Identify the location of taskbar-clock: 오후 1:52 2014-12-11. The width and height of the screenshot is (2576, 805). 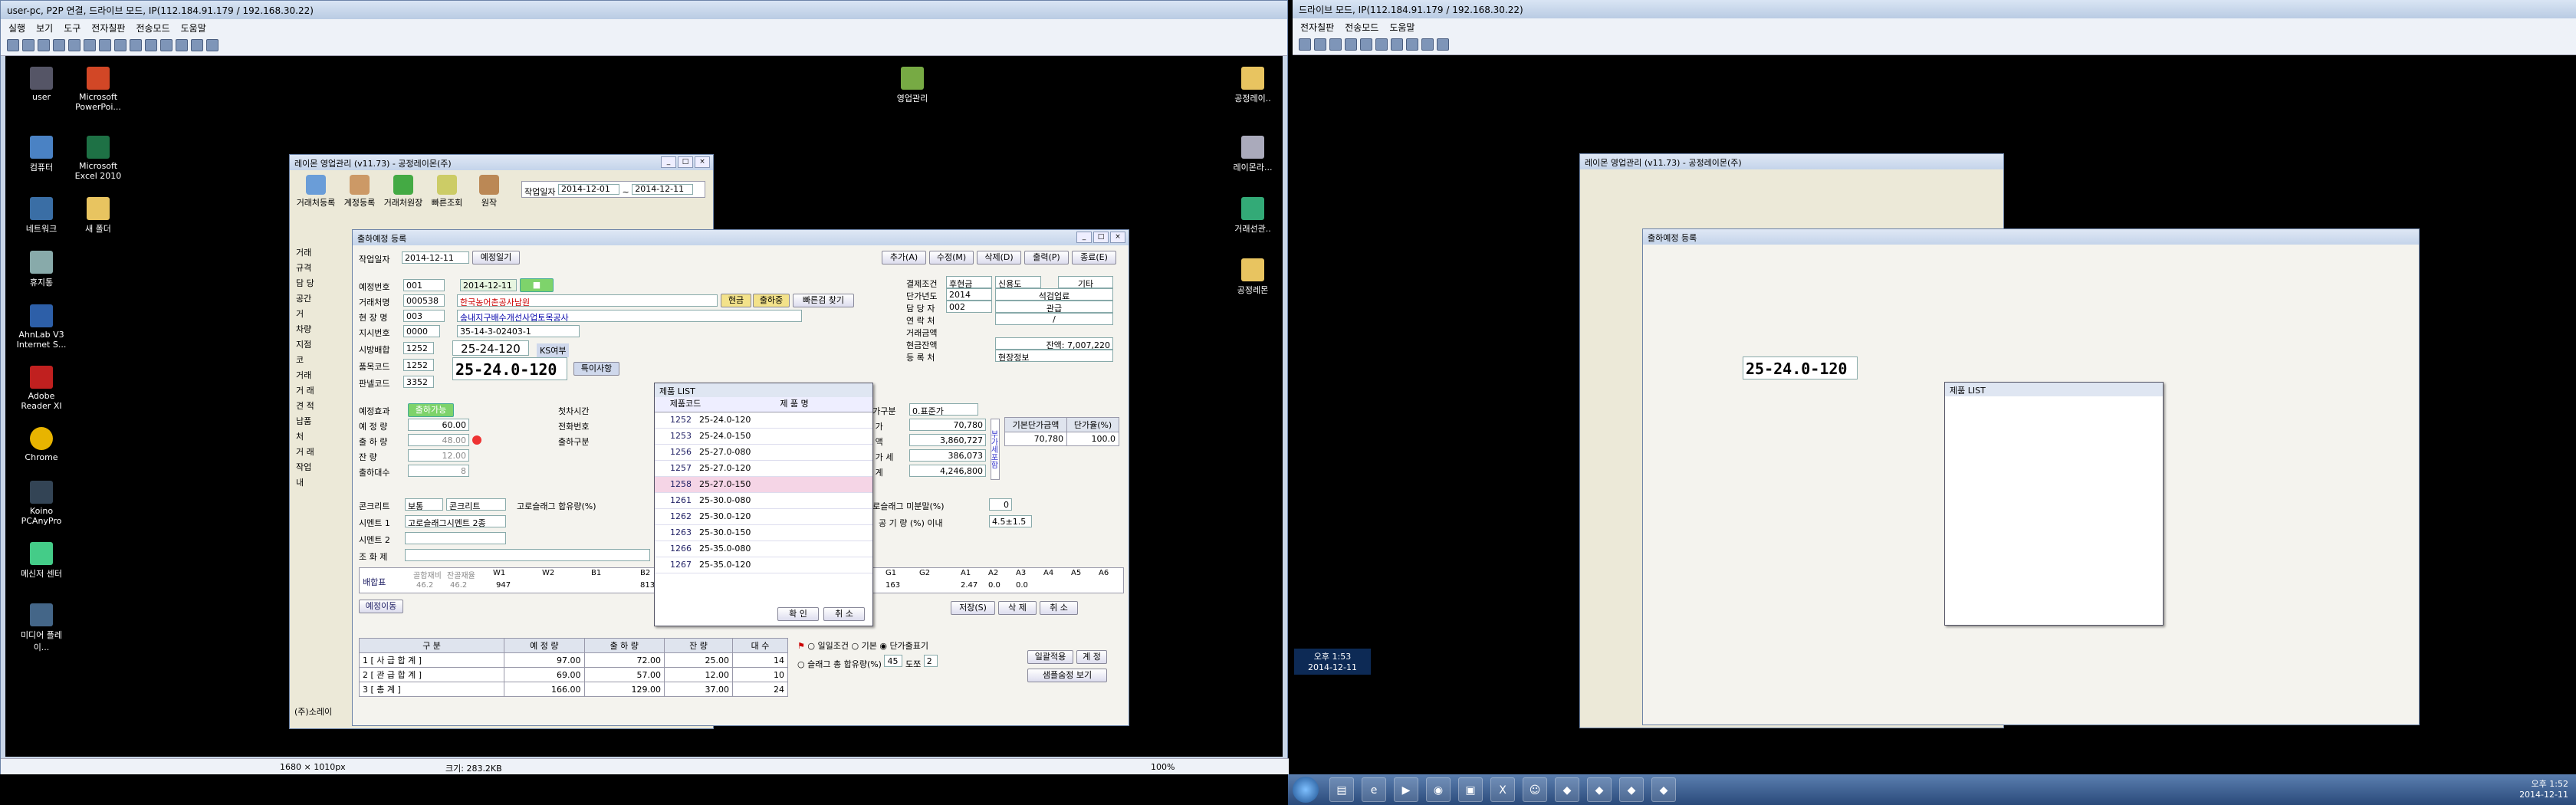
(2544, 790).